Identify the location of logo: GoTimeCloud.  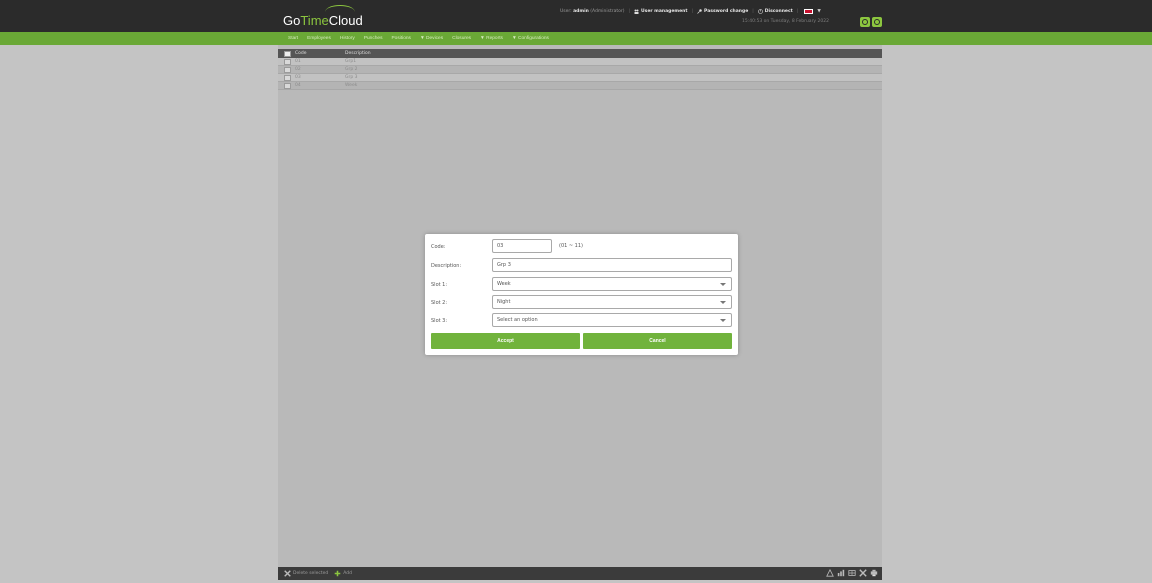
(328, 17).